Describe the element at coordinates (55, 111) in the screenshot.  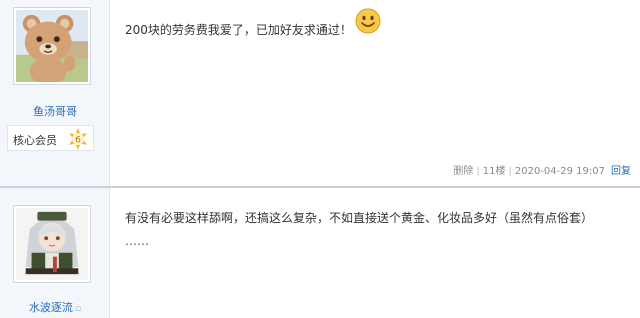
I see `username: 鱼汤哥哥` at that location.